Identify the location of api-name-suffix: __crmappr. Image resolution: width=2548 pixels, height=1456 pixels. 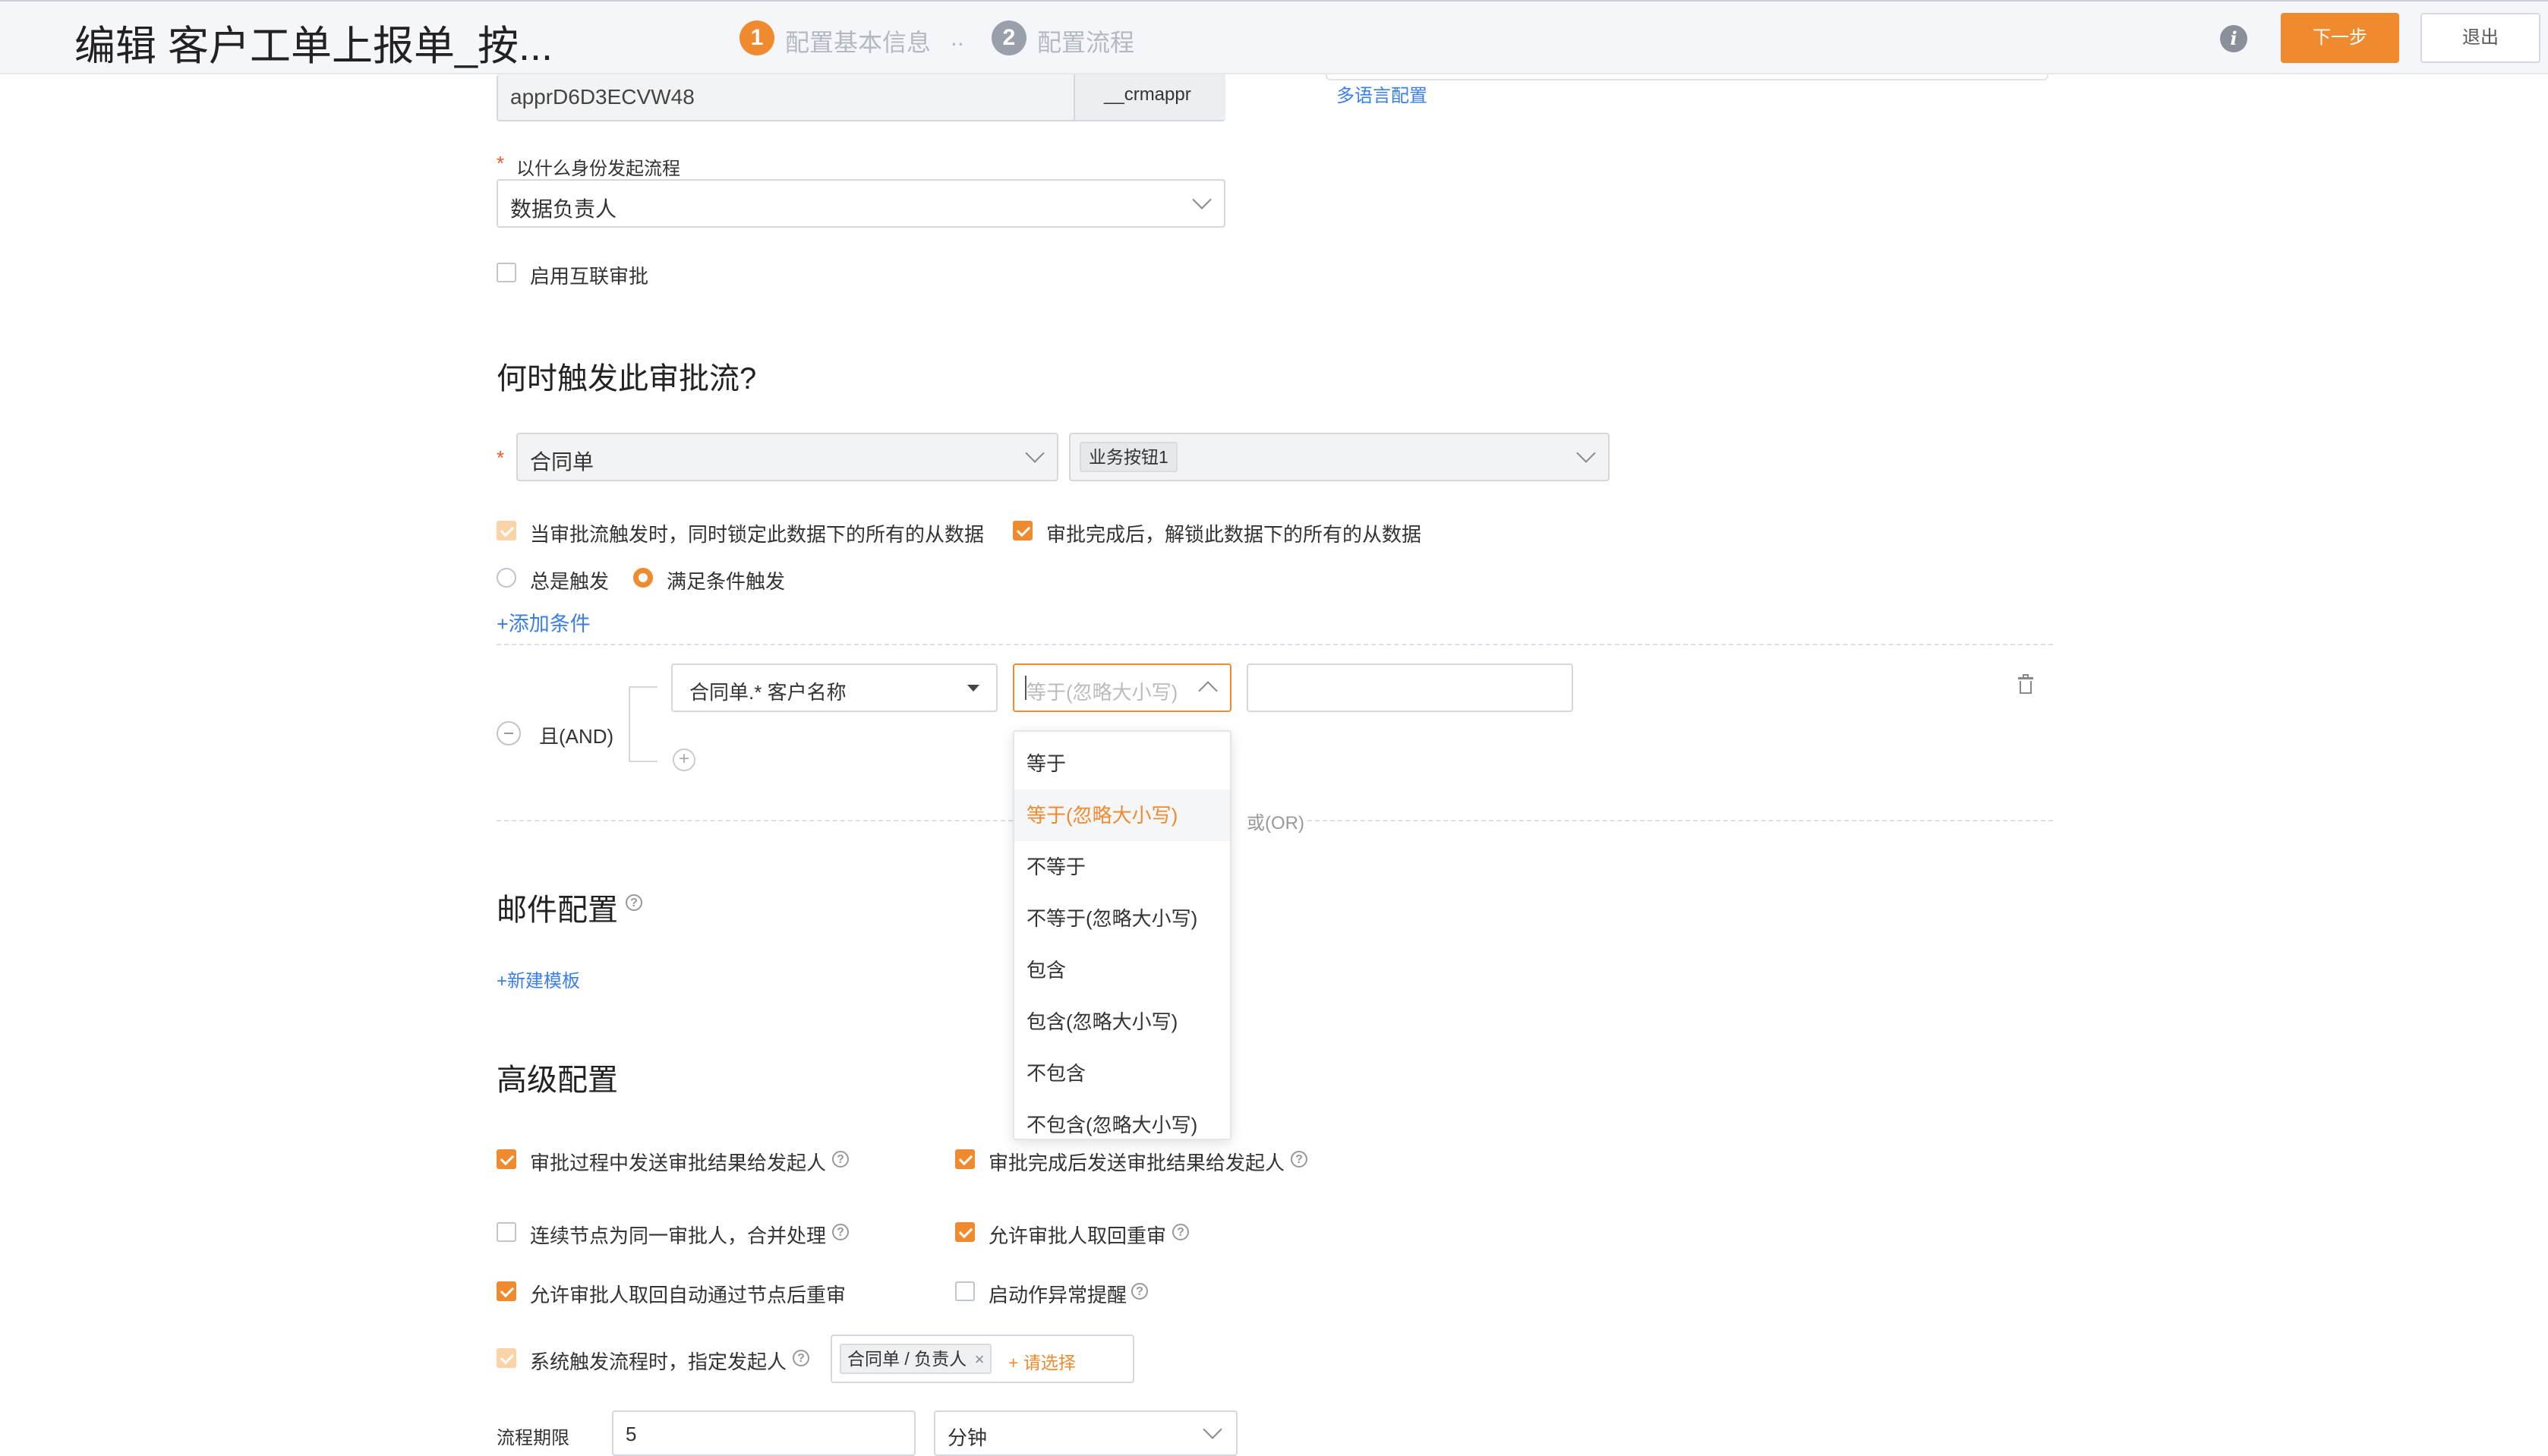
(1147, 94).